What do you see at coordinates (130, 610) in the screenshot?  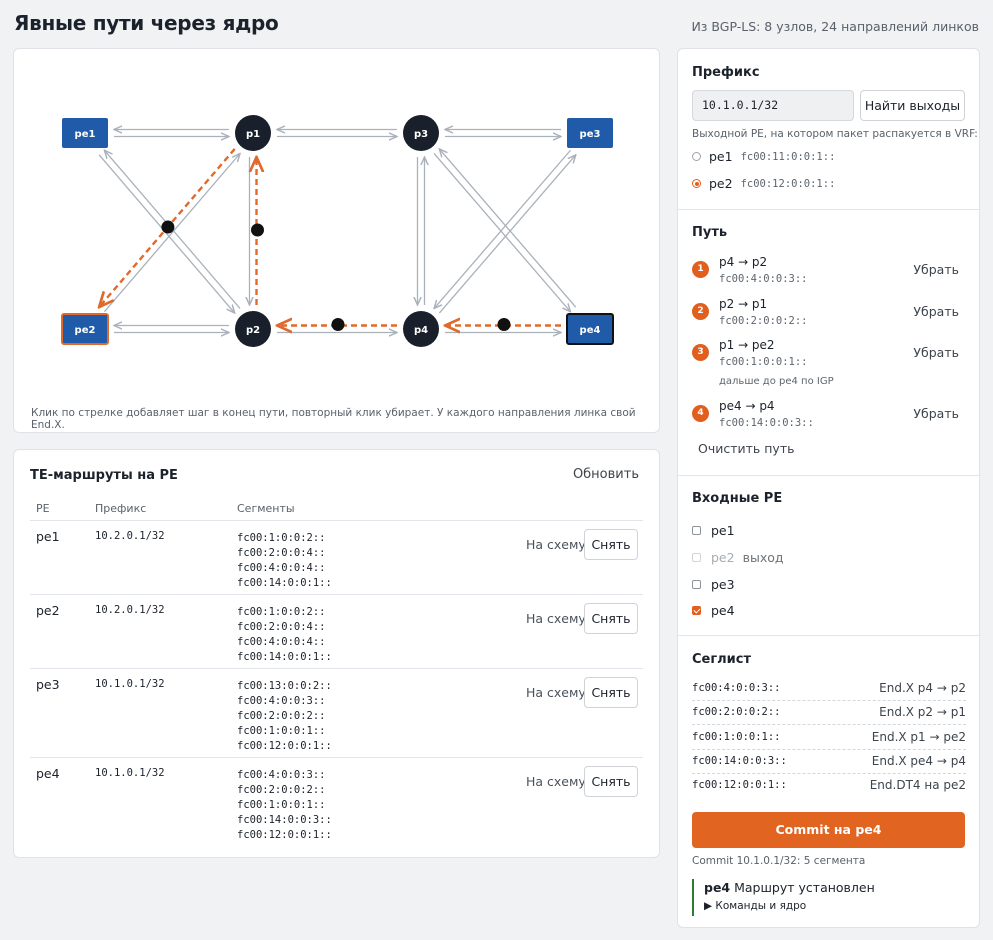 I see `route-prefix: 10.2.0.1/32` at bounding box center [130, 610].